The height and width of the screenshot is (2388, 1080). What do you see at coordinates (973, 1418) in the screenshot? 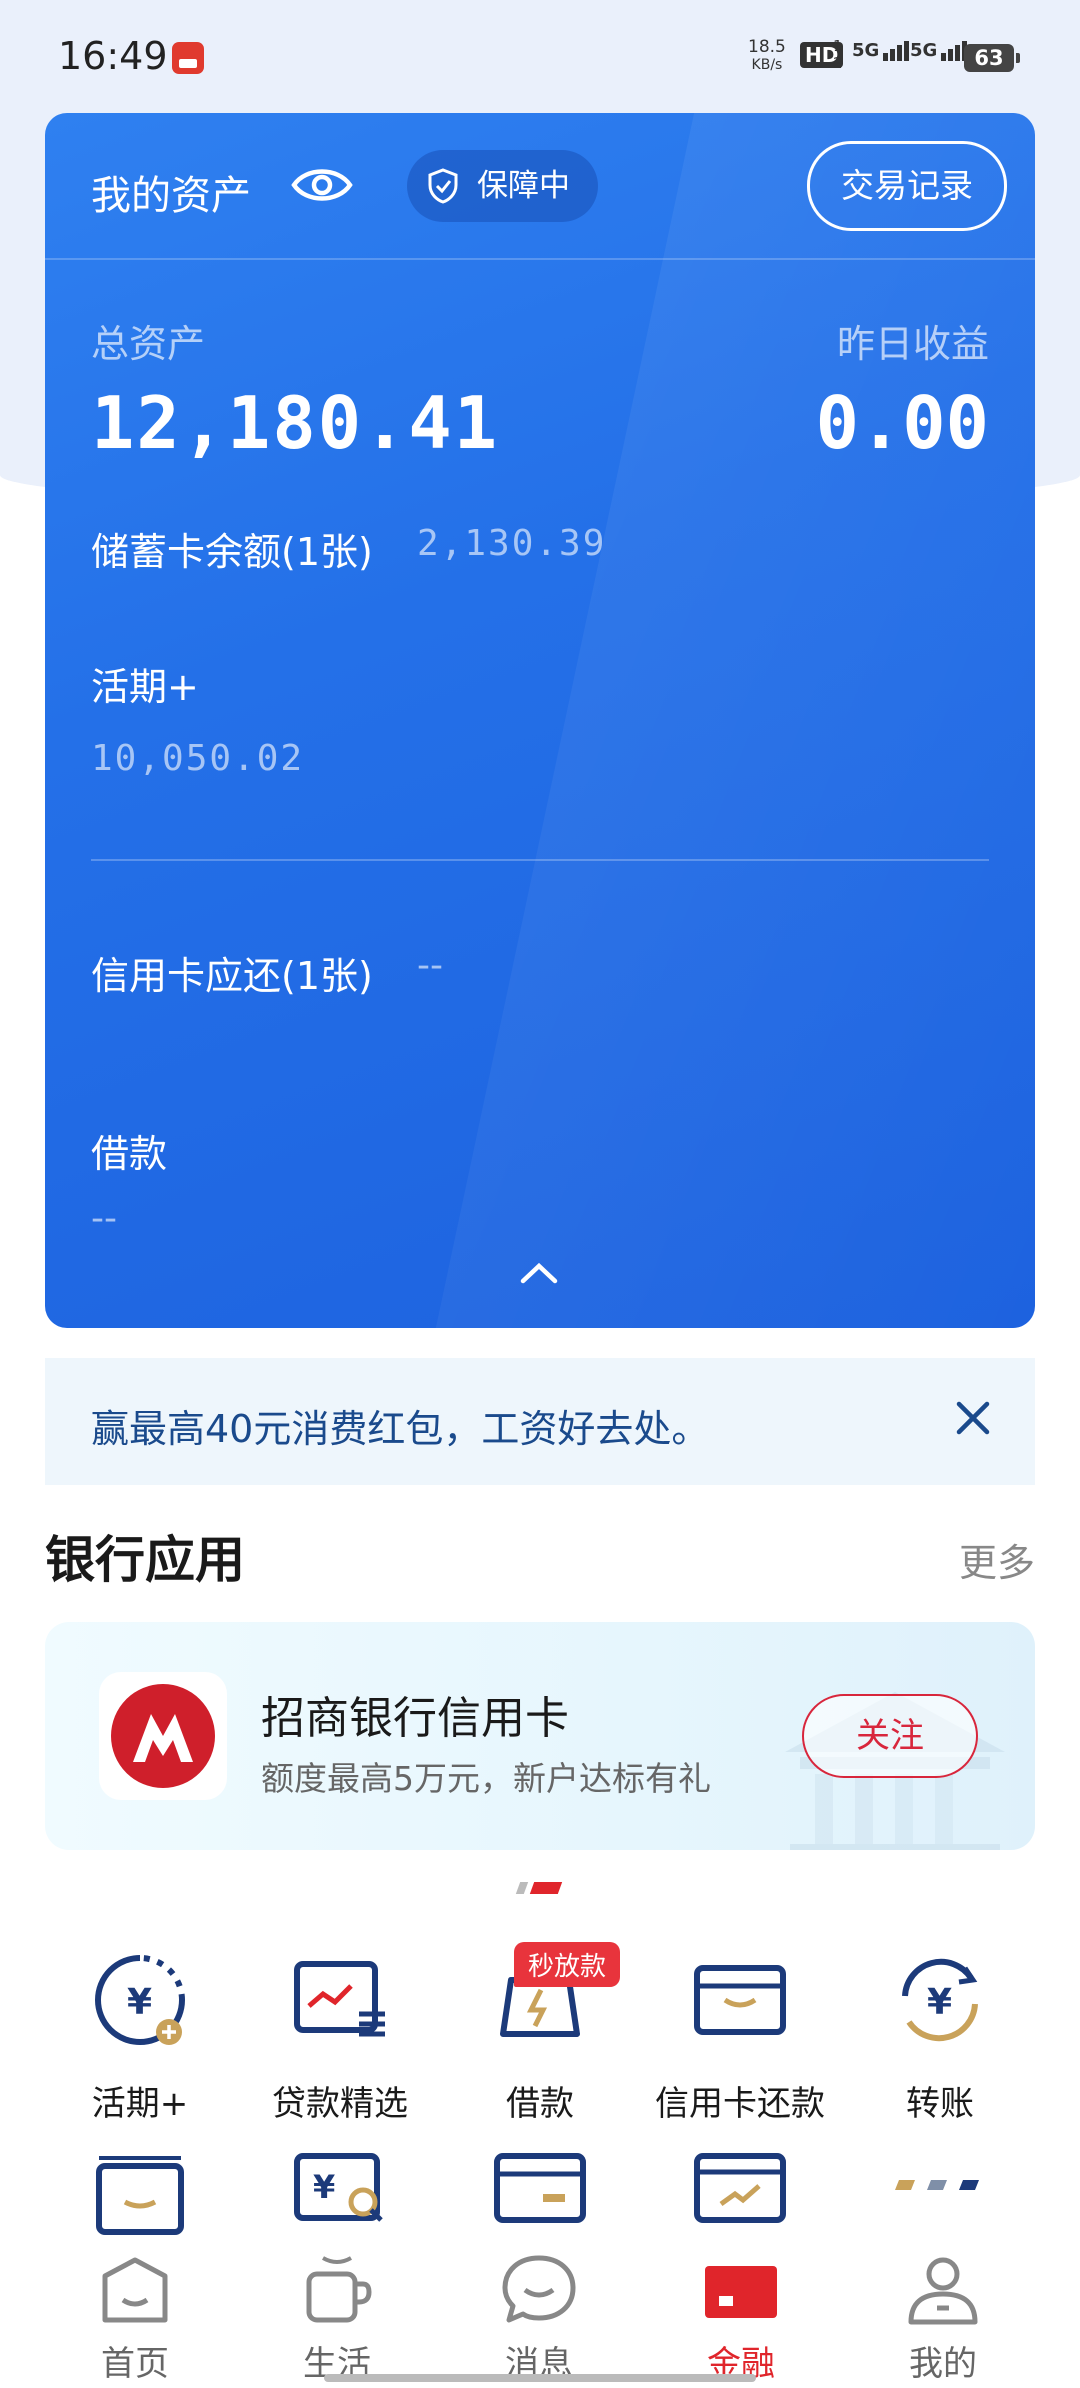
I see `close-icon` at bounding box center [973, 1418].